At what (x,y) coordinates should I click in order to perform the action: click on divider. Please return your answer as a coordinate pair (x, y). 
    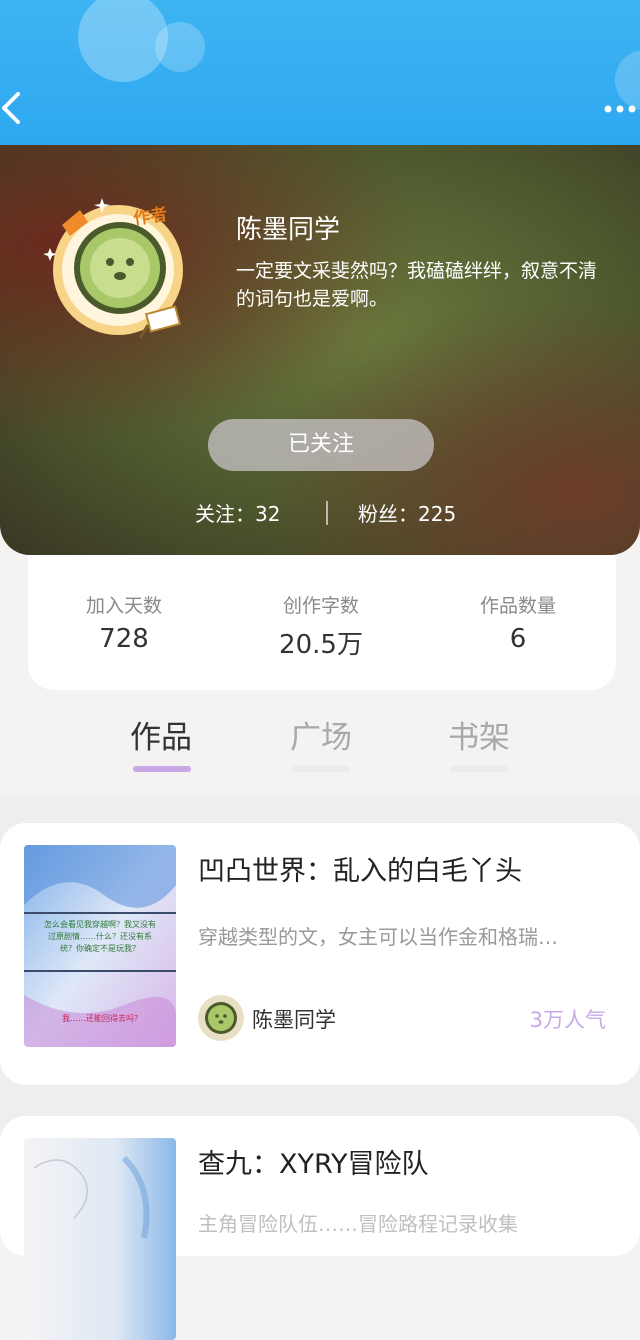
    Looking at the image, I should click on (327, 513).